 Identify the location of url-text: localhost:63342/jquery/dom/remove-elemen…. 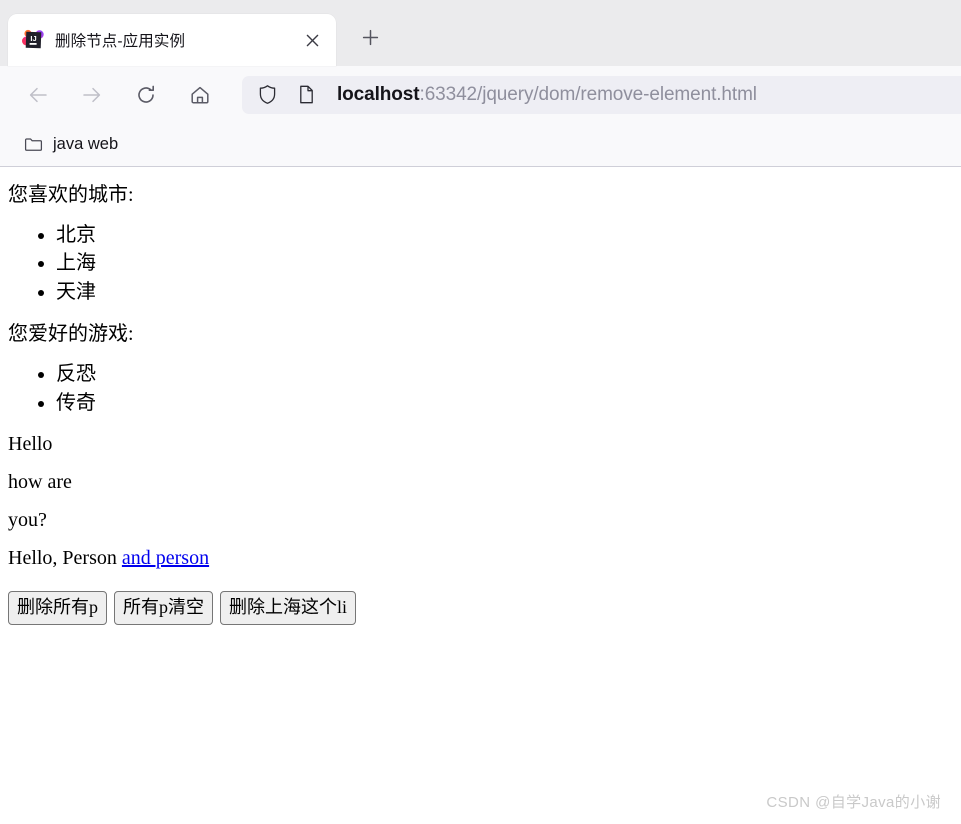
(547, 95).